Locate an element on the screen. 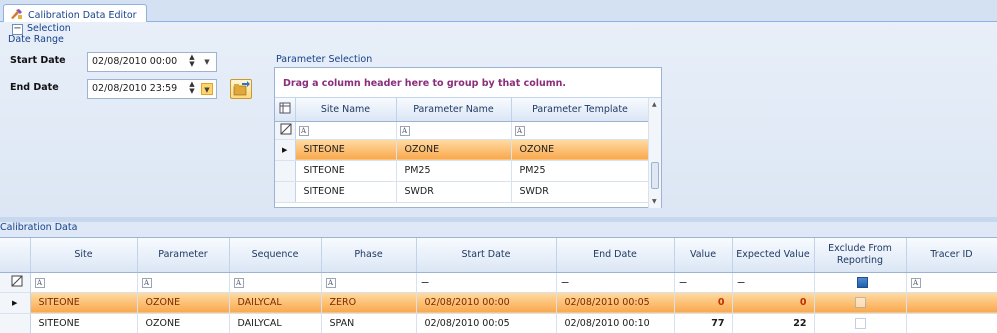 Image resolution: width=997 pixels, height=333 pixels. column-header-phase: Phase is located at coordinates (369, 255).